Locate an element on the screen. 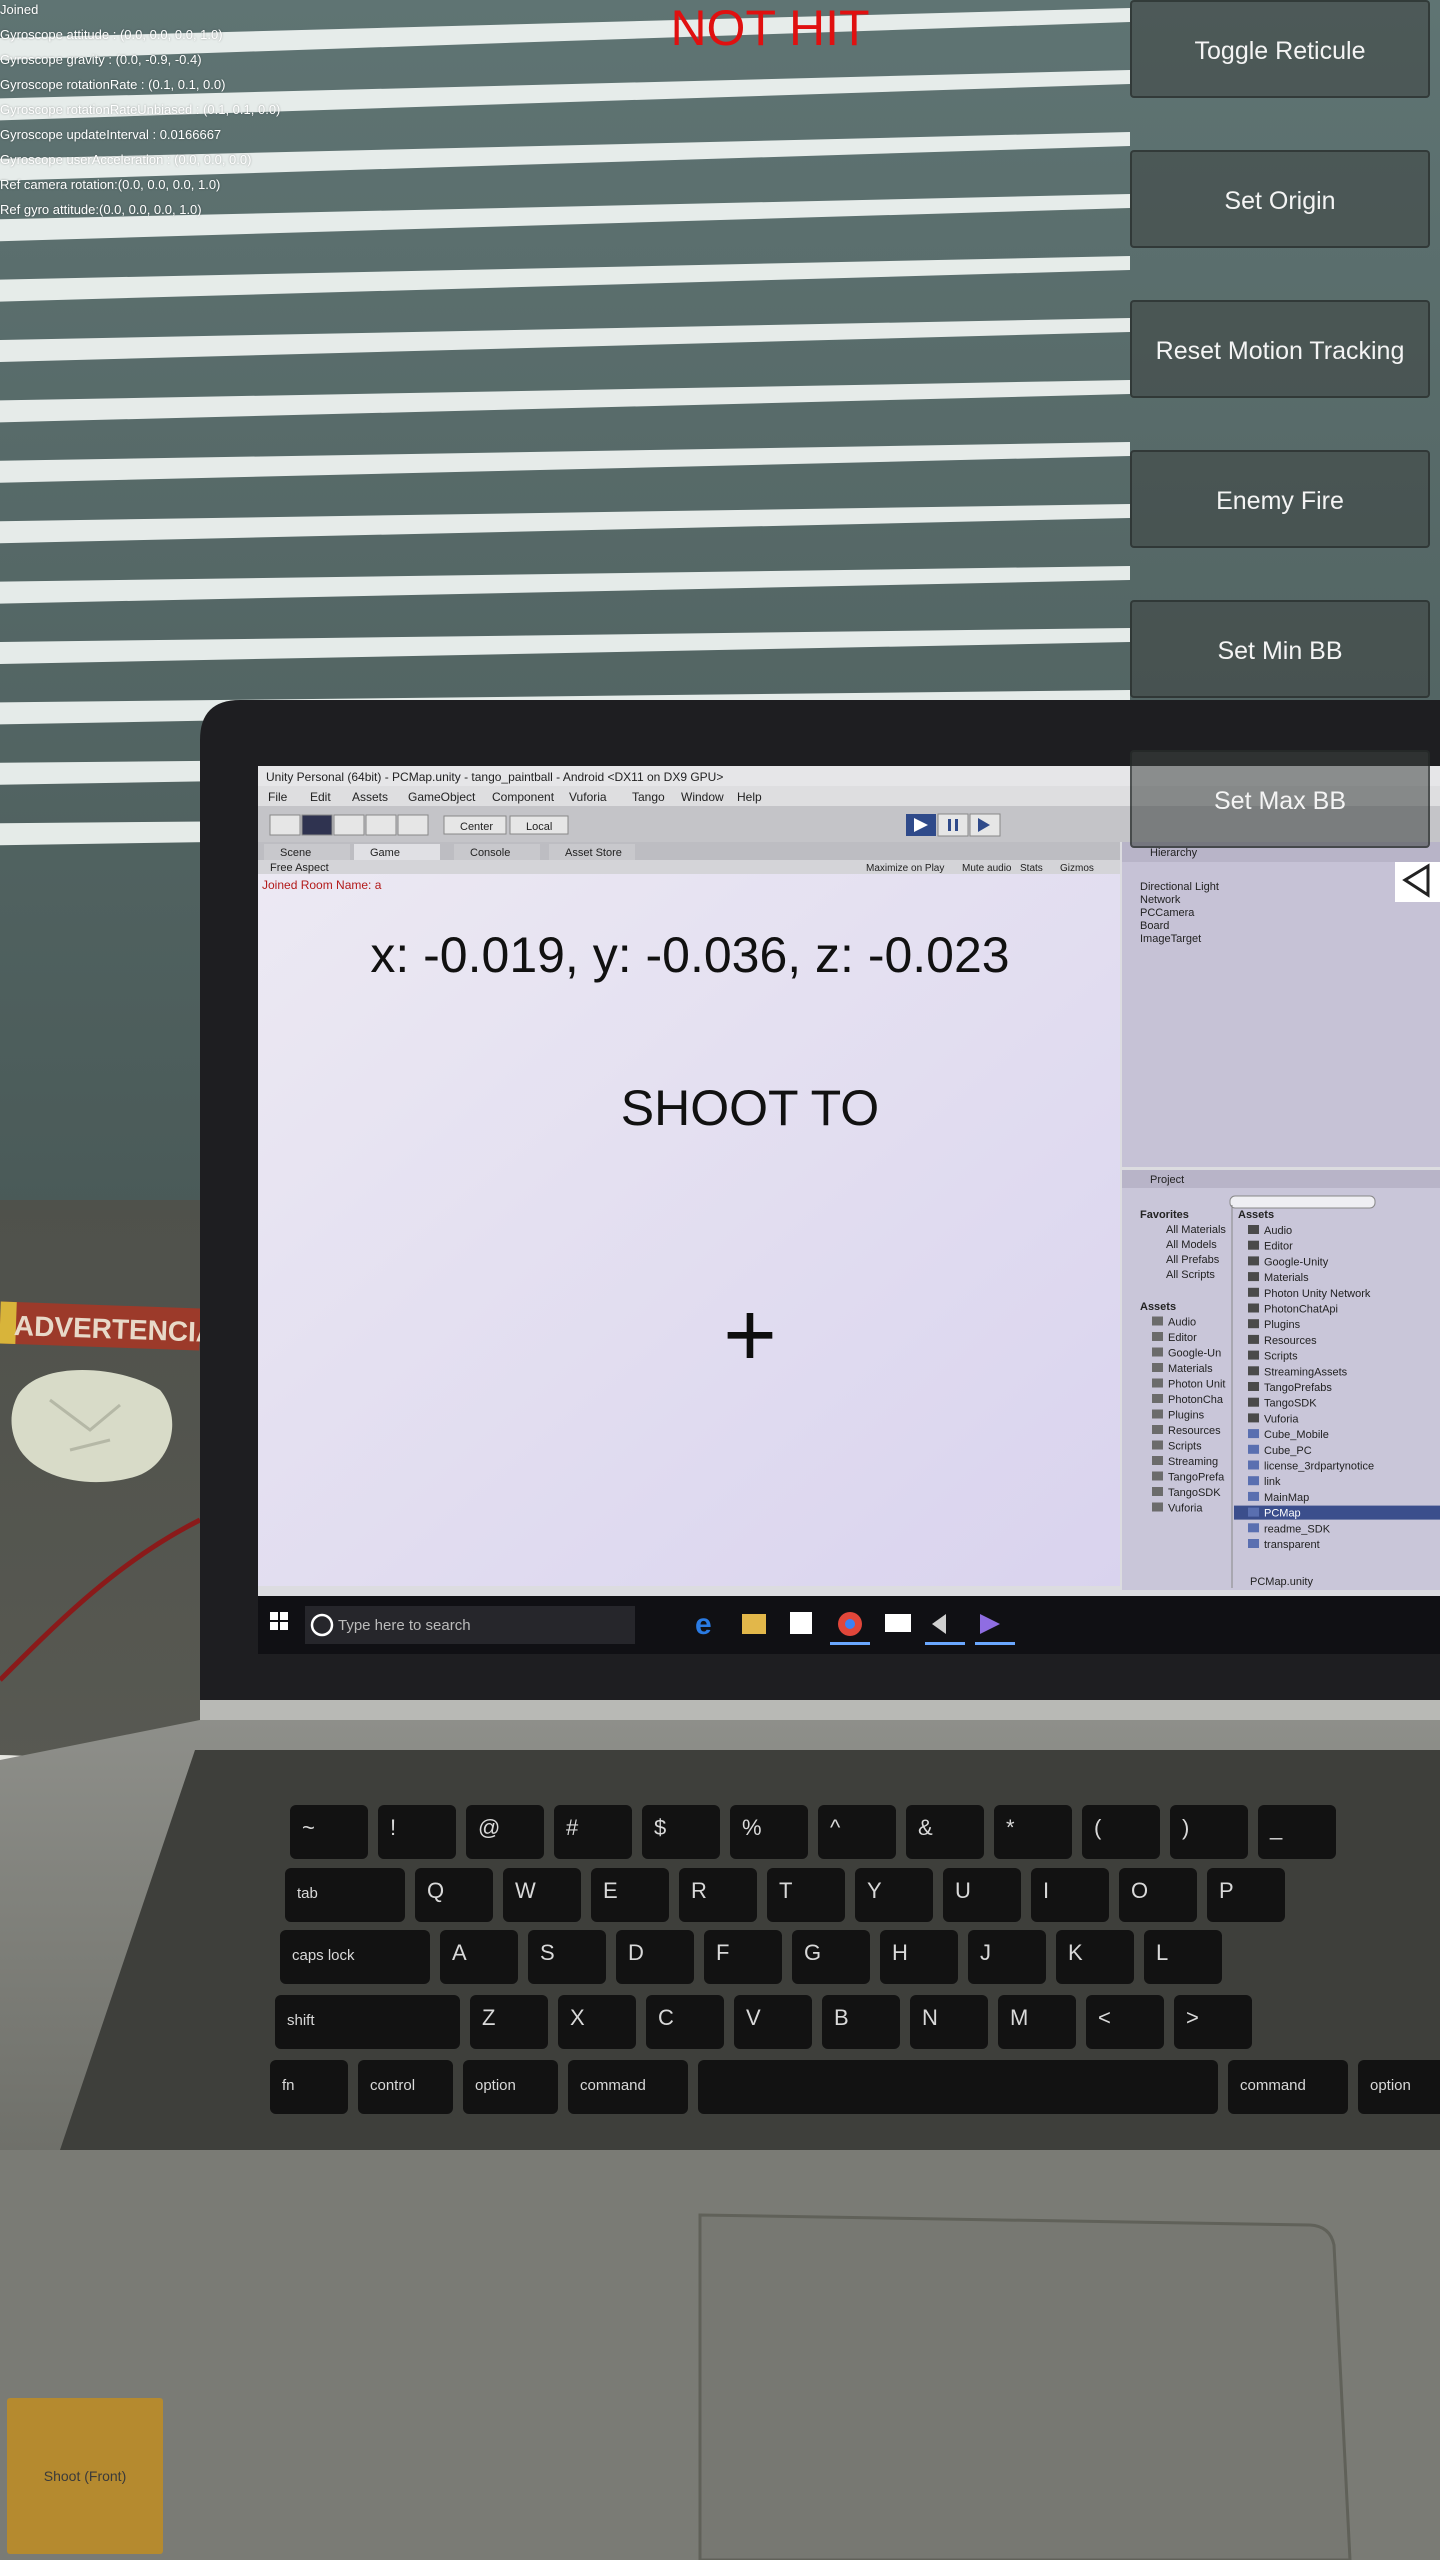 Image resolution: width=1440 pixels, height=2560 pixels. keyboard-key-label: # is located at coordinates (572, 1827).